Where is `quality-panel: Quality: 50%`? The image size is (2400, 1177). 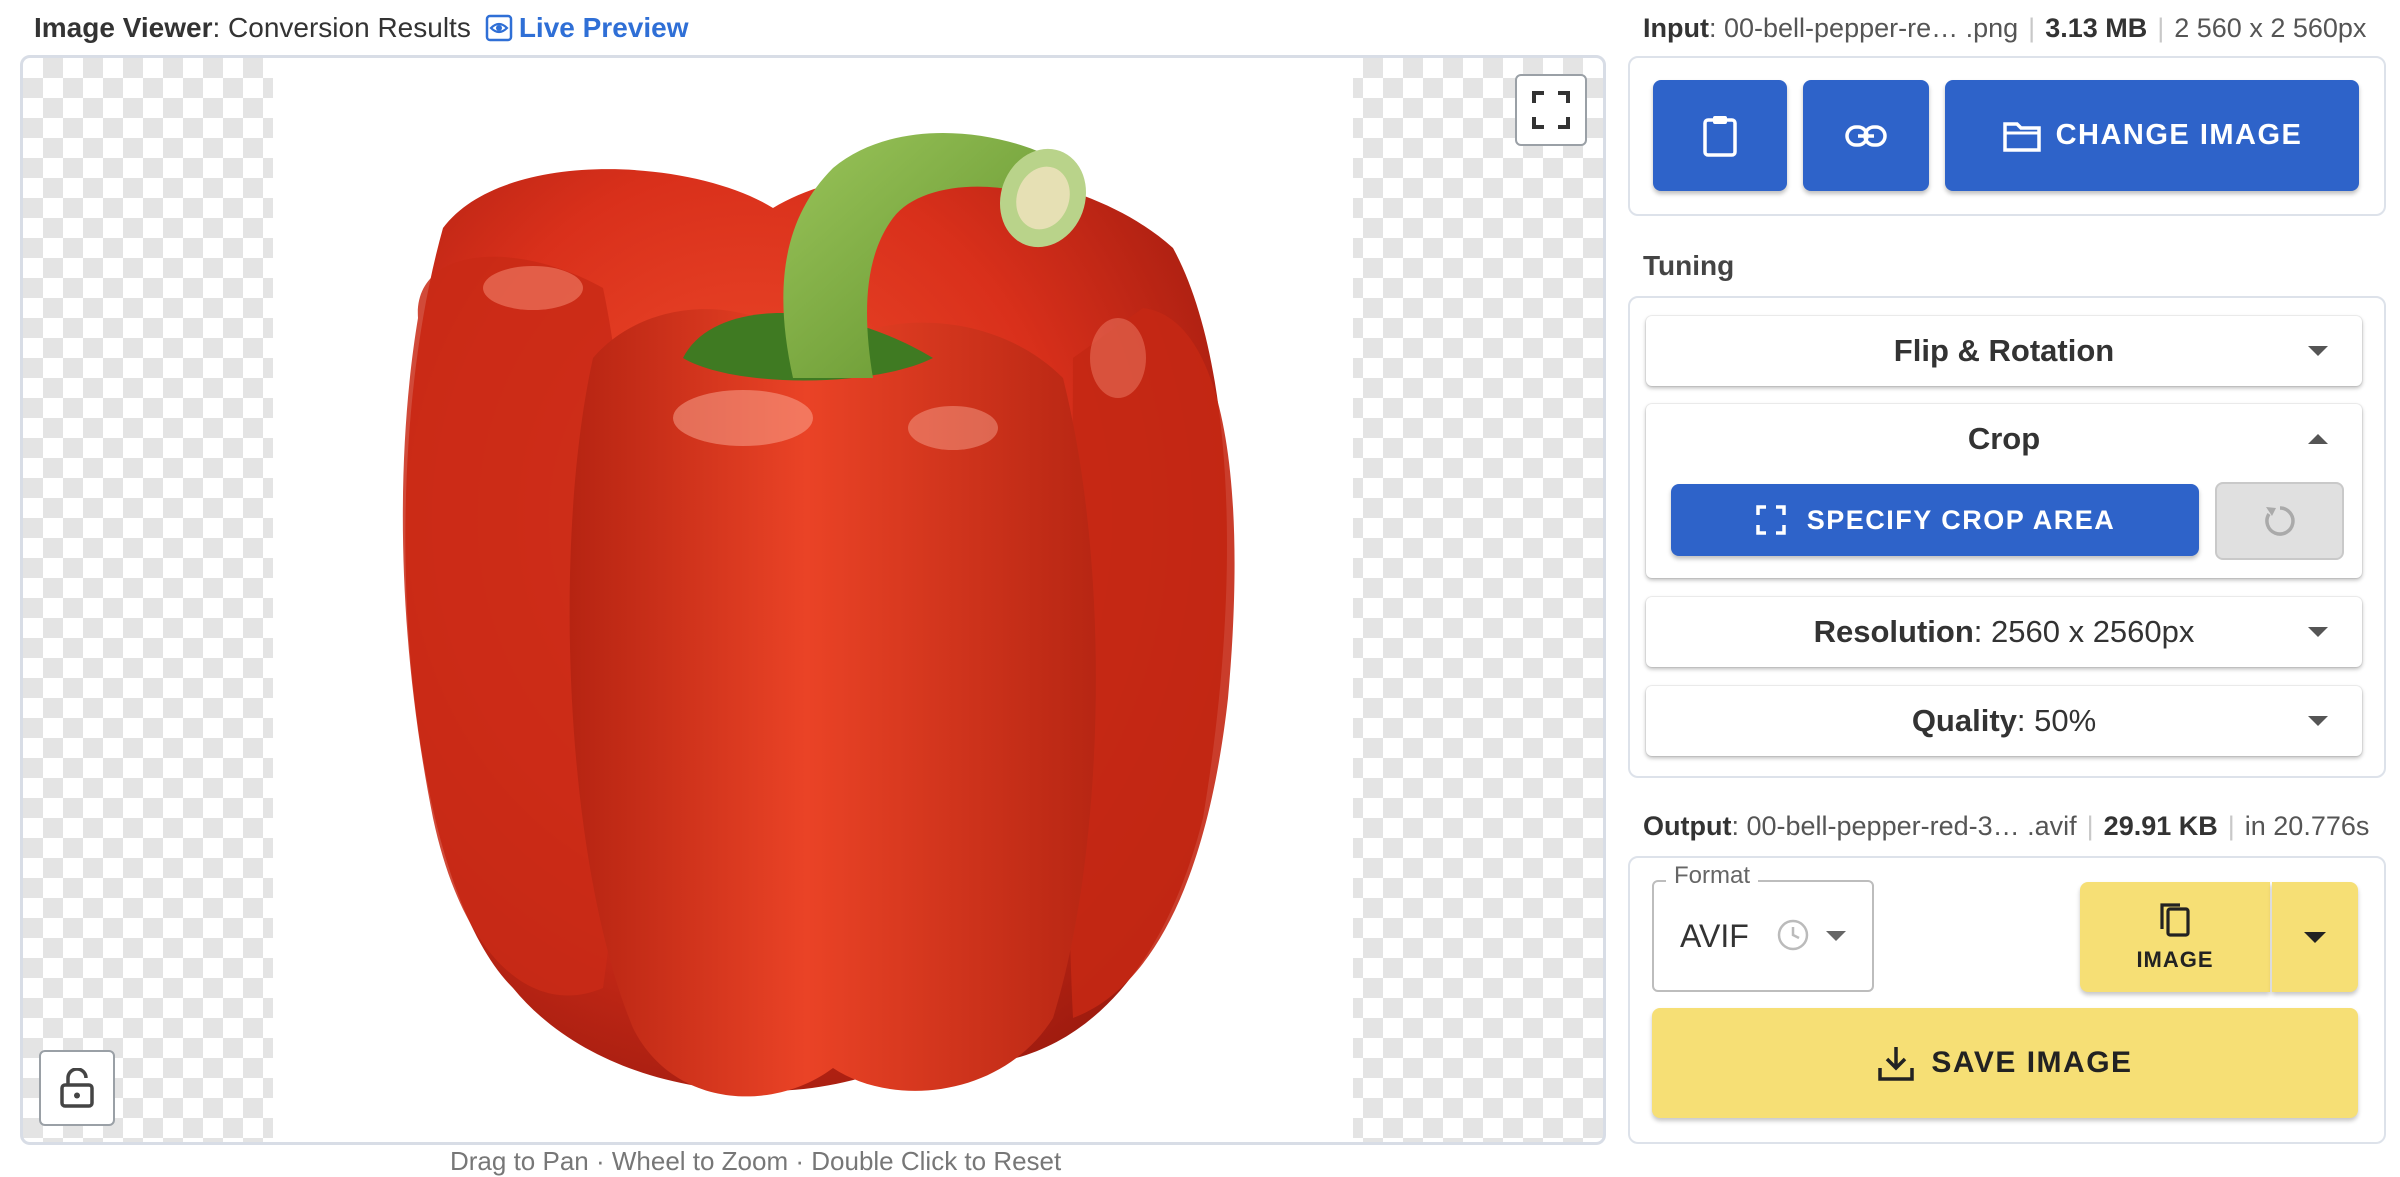
quality-panel: Quality: 50% is located at coordinates (2004, 721).